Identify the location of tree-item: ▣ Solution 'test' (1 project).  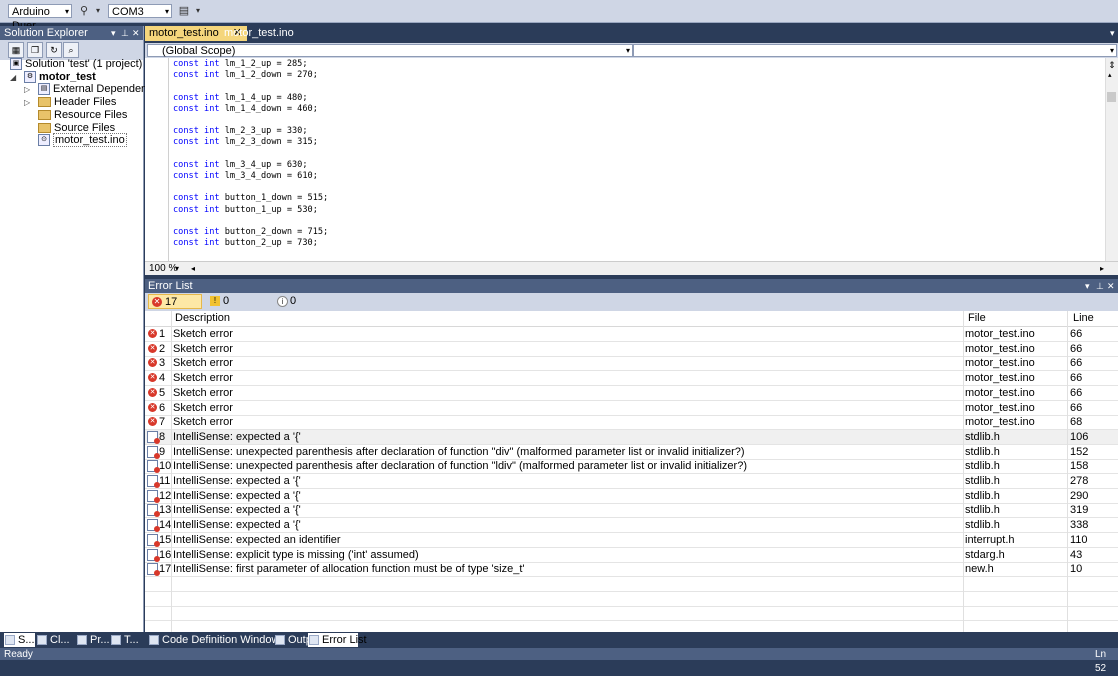
(76, 64).